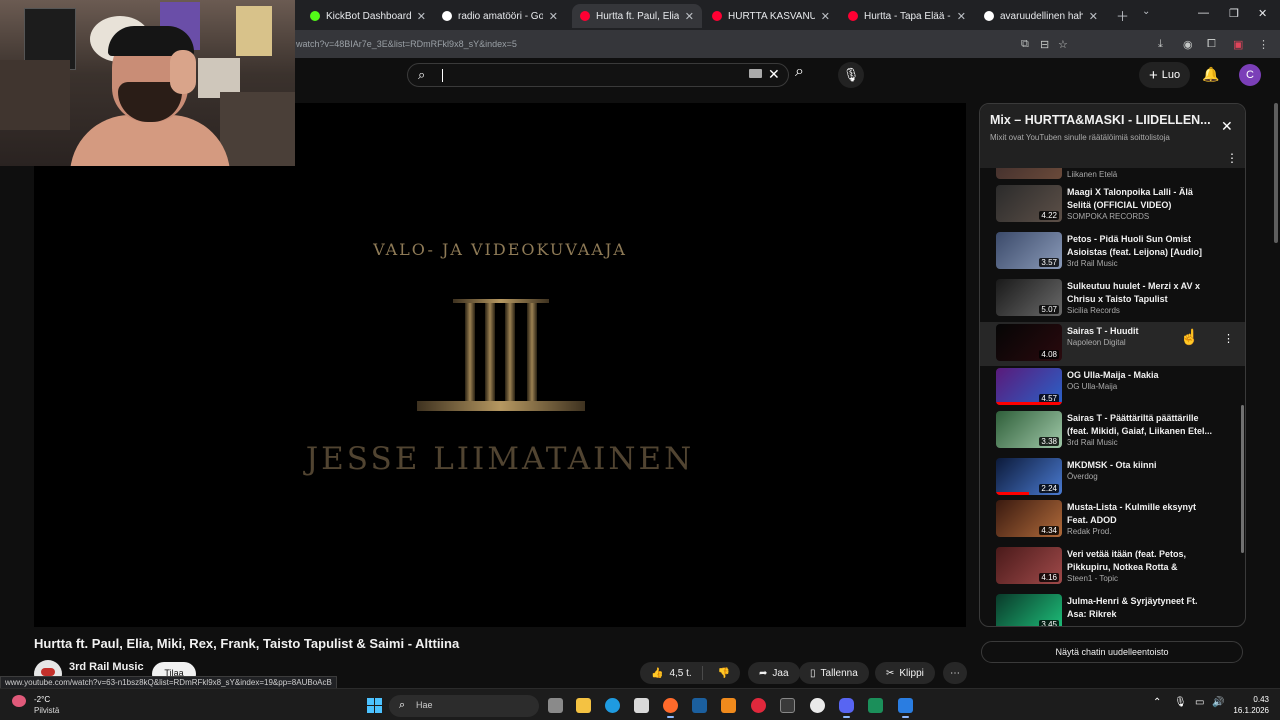  What do you see at coordinates (1029, 565) in the screenshot?
I see `playlist-item-thumbnail: 4.16` at bounding box center [1029, 565].